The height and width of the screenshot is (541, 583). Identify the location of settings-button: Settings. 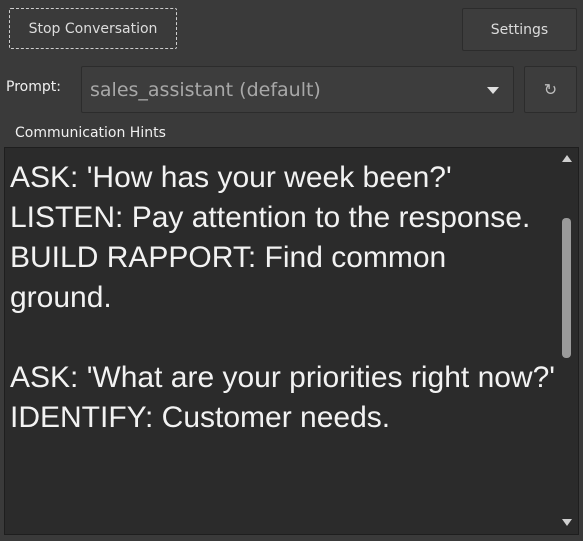
(519, 29).